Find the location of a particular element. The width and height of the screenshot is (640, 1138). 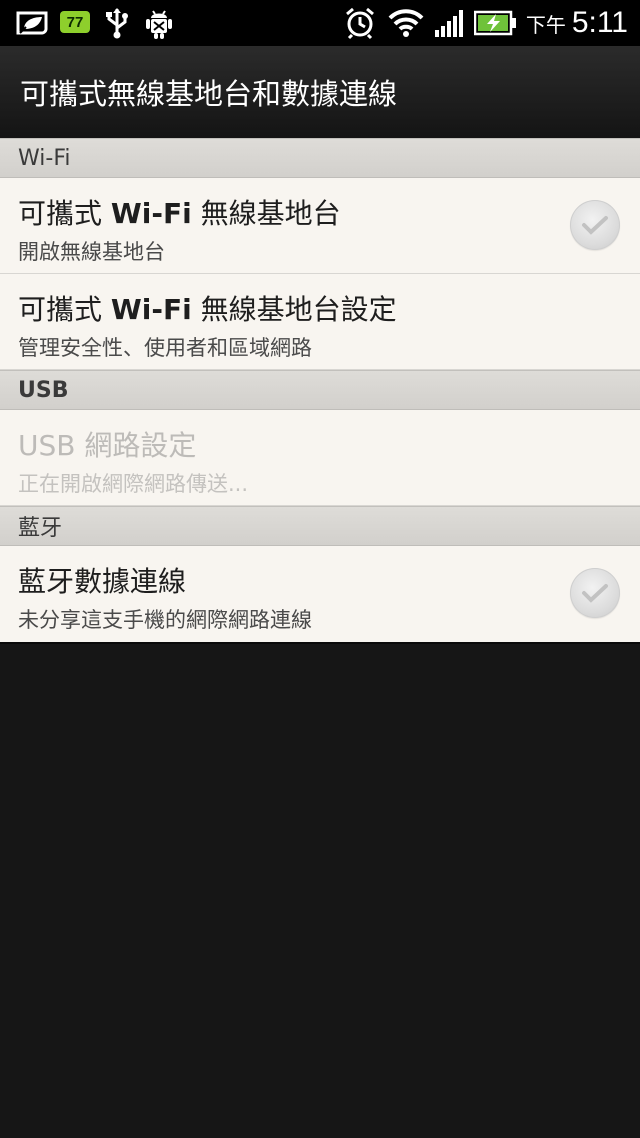

leaf-icon is located at coordinates (32, 23).